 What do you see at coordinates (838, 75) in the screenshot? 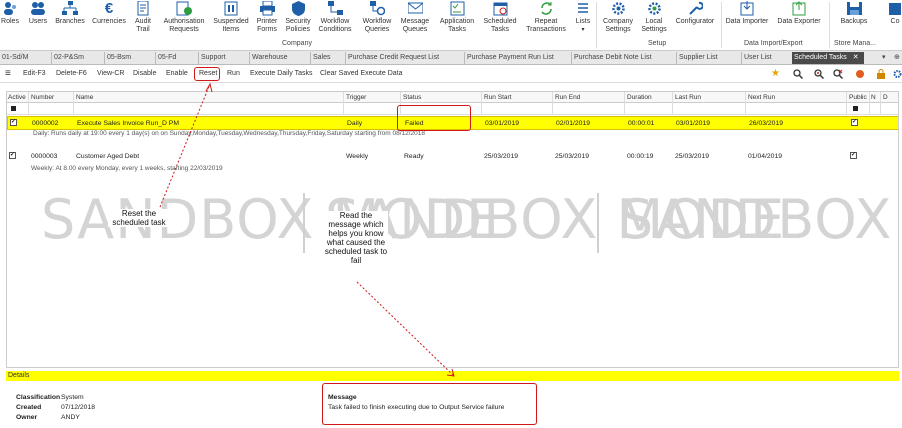
I see `clear-search-icon` at bounding box center [838, 75].